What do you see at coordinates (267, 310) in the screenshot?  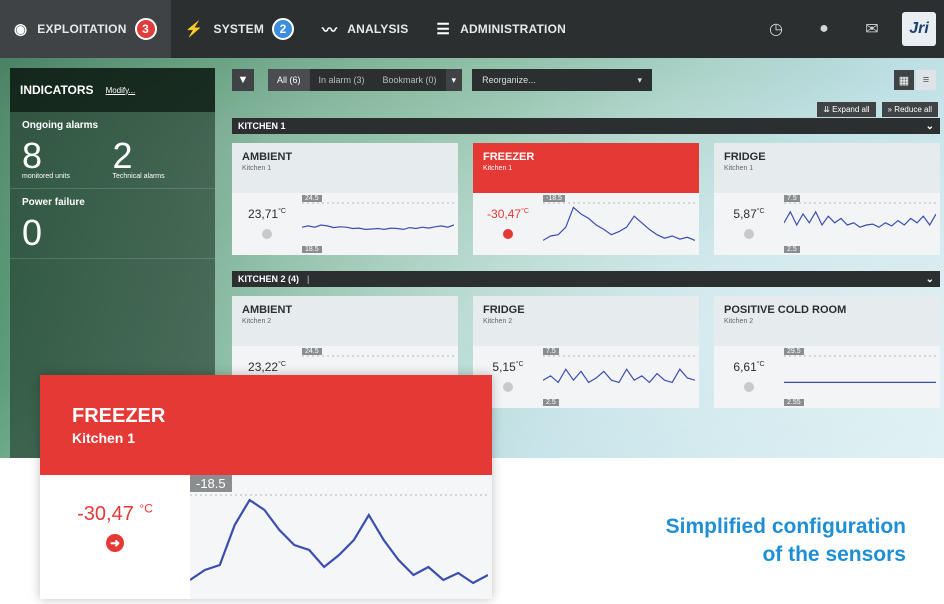 I see `card-title: AMBIENT` at bounding box center [267, 310].